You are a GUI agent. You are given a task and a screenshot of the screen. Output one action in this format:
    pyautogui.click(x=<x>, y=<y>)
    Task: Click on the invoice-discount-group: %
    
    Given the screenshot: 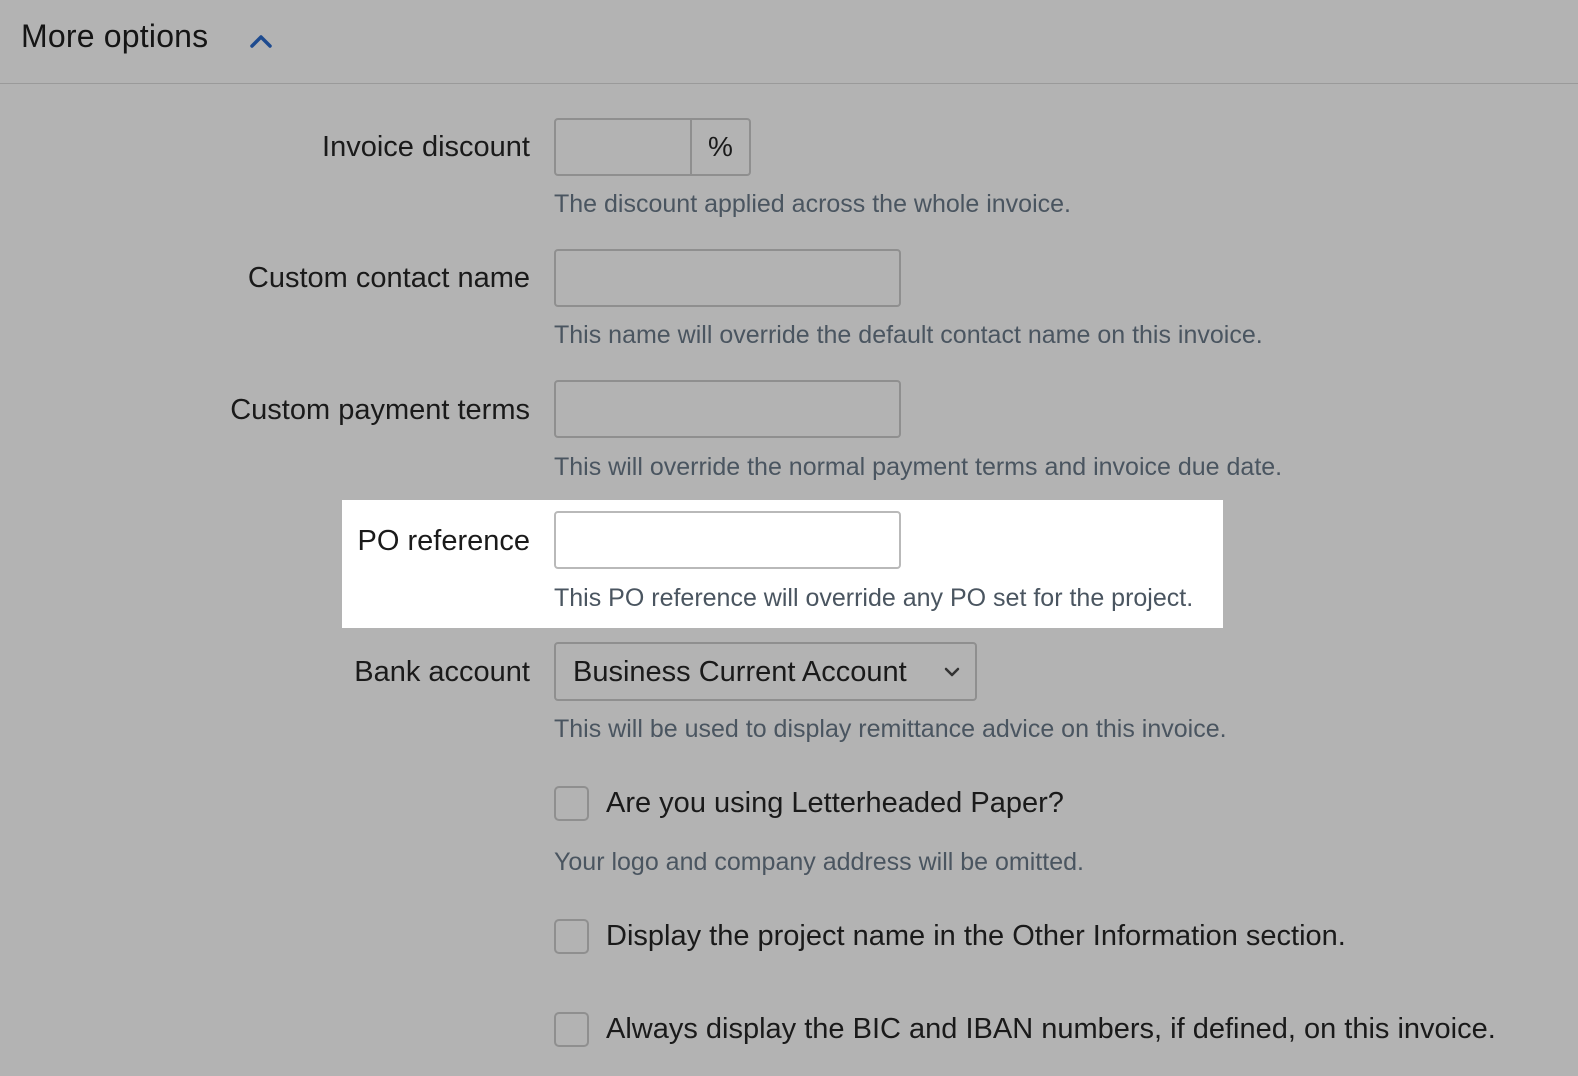 What is the action you would take?
    pyautogui.click(x=652, y=147)
    